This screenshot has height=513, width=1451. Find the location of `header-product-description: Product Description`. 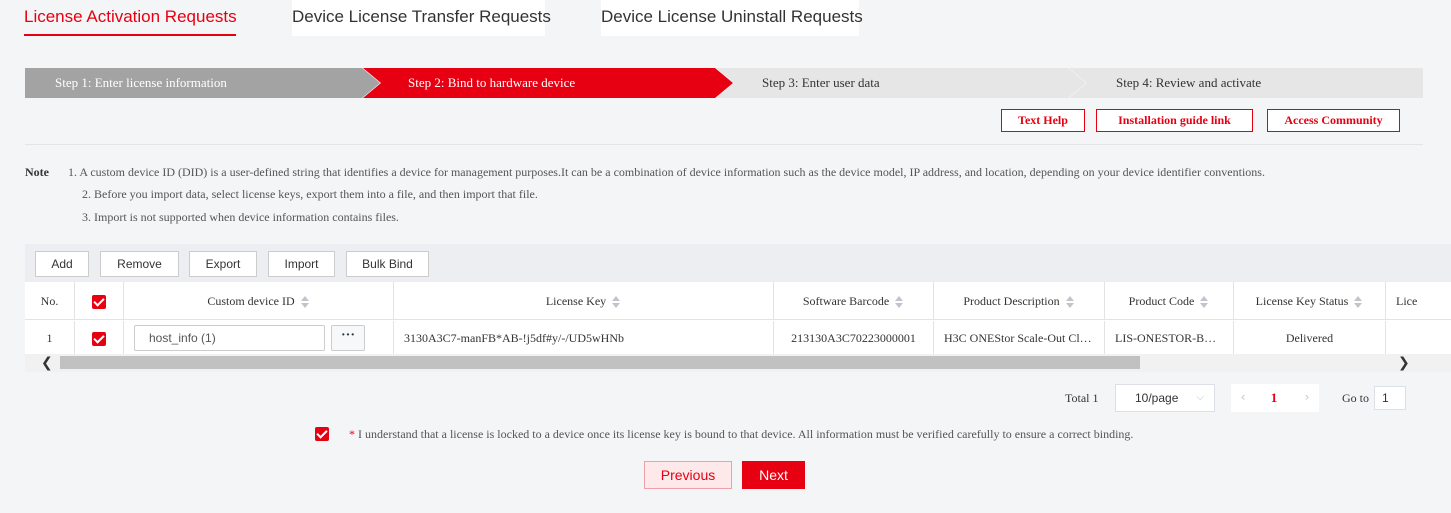

header-product-description: Product Description is located at coordinates (1019, 300).